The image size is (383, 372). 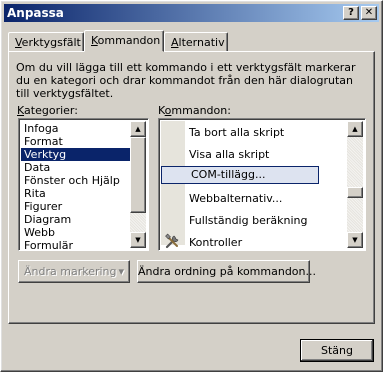 I want to click on category-item: Fönster och Hjälp, so click(x=76, y=180).